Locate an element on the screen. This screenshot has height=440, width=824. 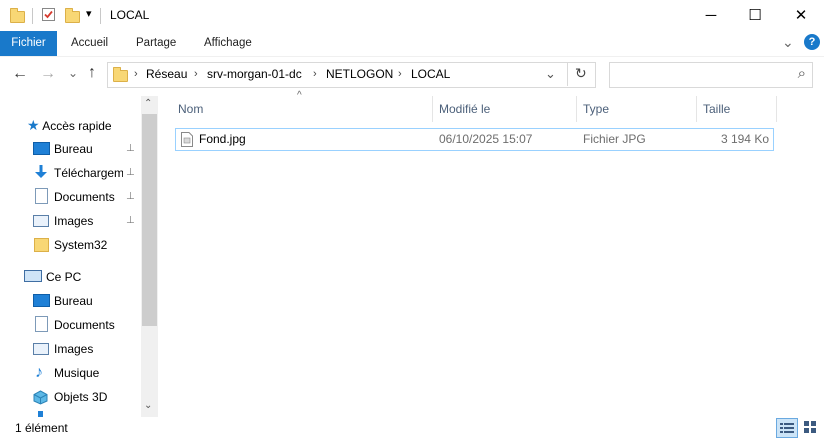
quick-access-dropdown: ▾ is located at coordinates (89, 13).